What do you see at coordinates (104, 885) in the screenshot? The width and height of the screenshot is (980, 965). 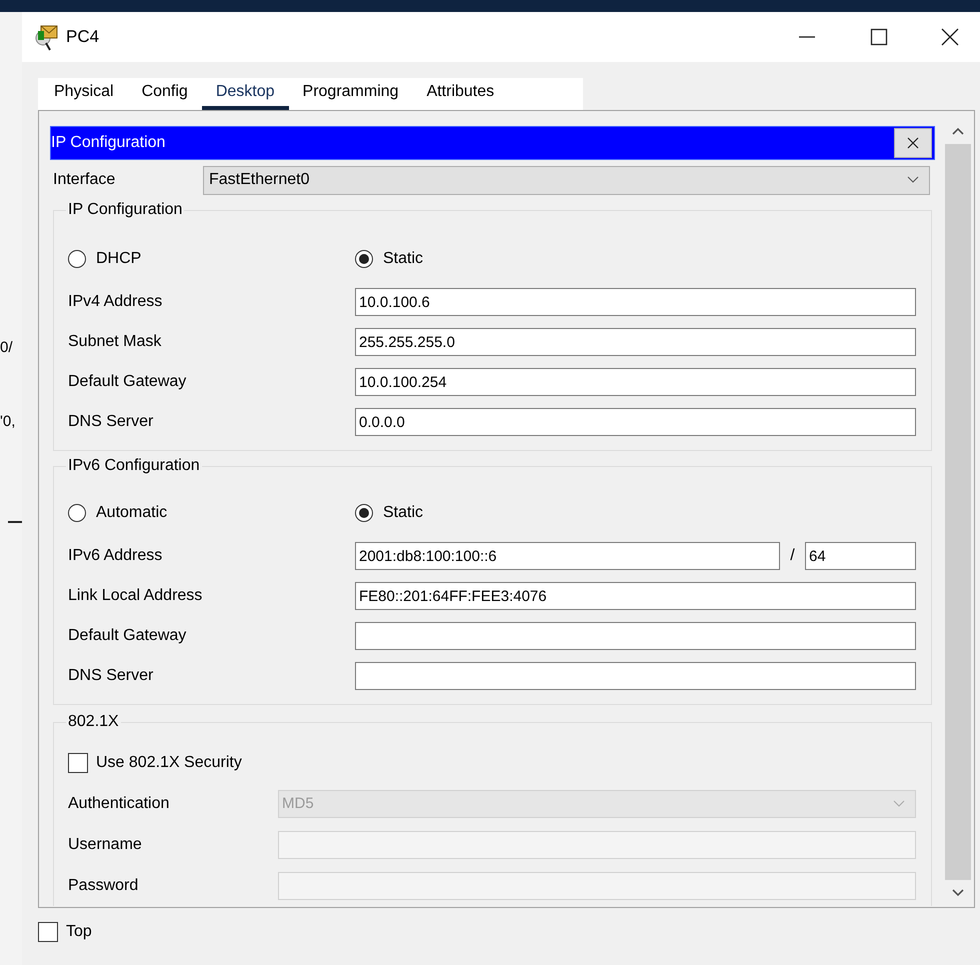 I see `field-label: Password` at bounding box center [104, 885].